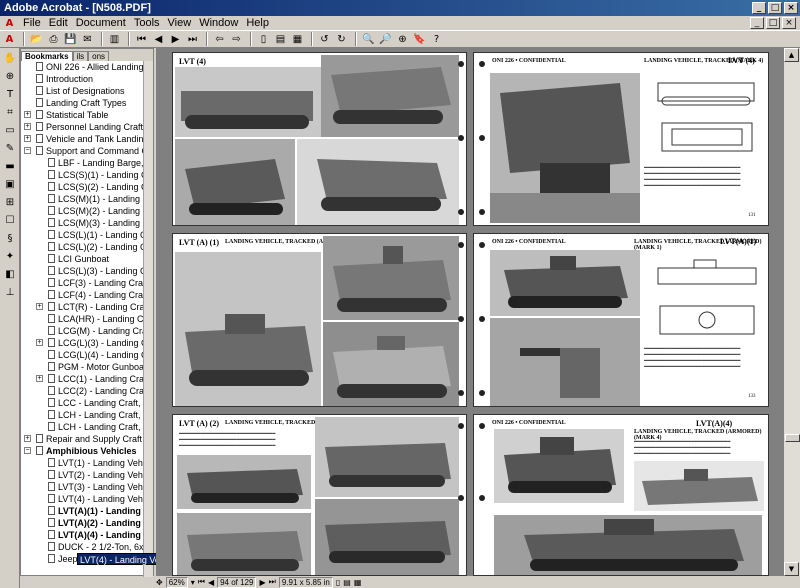  Describe the element at coordinates (83, 211) in the screenshot. I see `bookmark-item: LCS(M)(2) - Landing C` at that location.